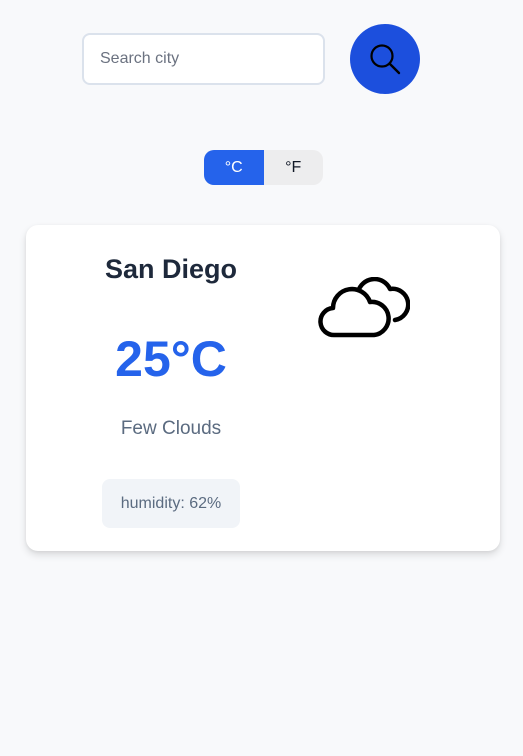  I want to click on celsius-button: °C, so click(234, 167).